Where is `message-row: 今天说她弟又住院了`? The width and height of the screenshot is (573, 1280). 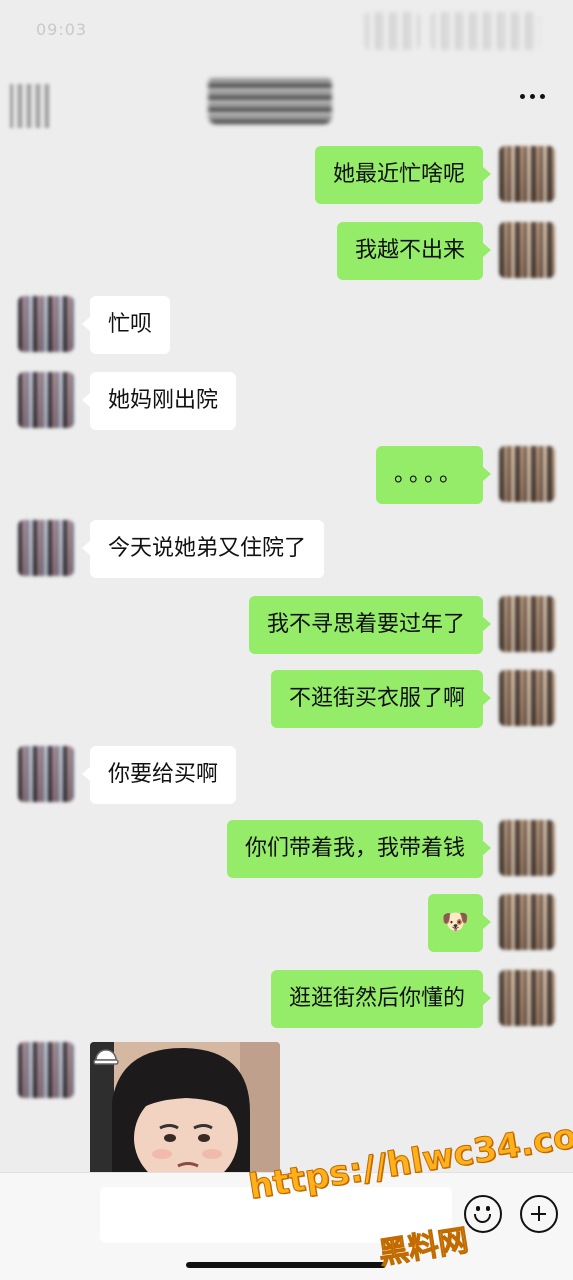
message-row: 今天说她弟又住院了 is located at coordinates (286, 549).